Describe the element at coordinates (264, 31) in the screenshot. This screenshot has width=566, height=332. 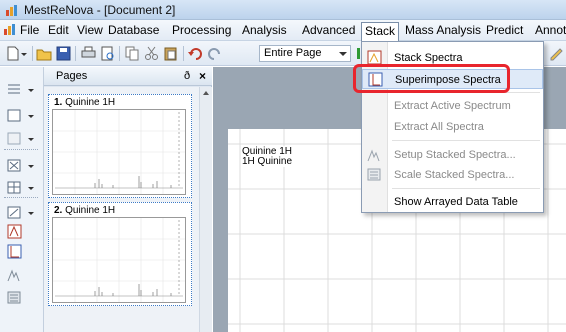
I see `menu-analysis: Analysis` at that location.